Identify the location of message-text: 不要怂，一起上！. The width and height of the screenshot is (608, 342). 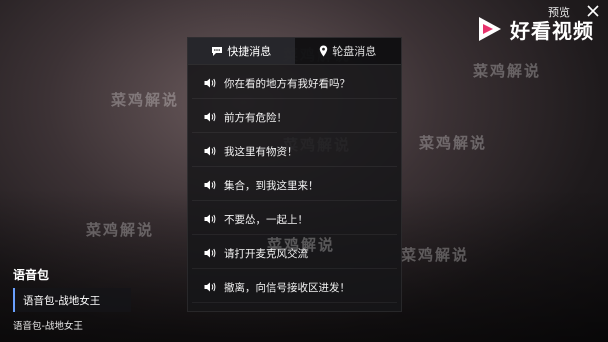
(266, 219).